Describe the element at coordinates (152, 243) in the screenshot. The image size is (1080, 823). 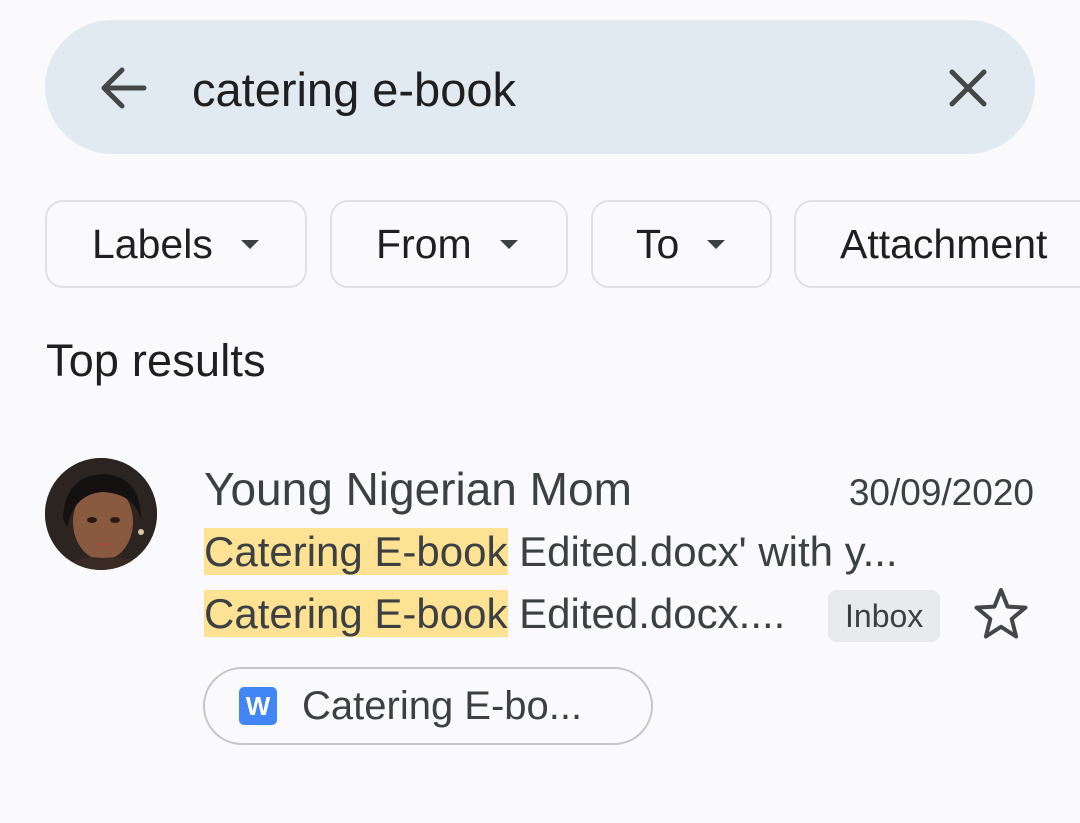
I see `filter-chip-label: Labels` at that location.